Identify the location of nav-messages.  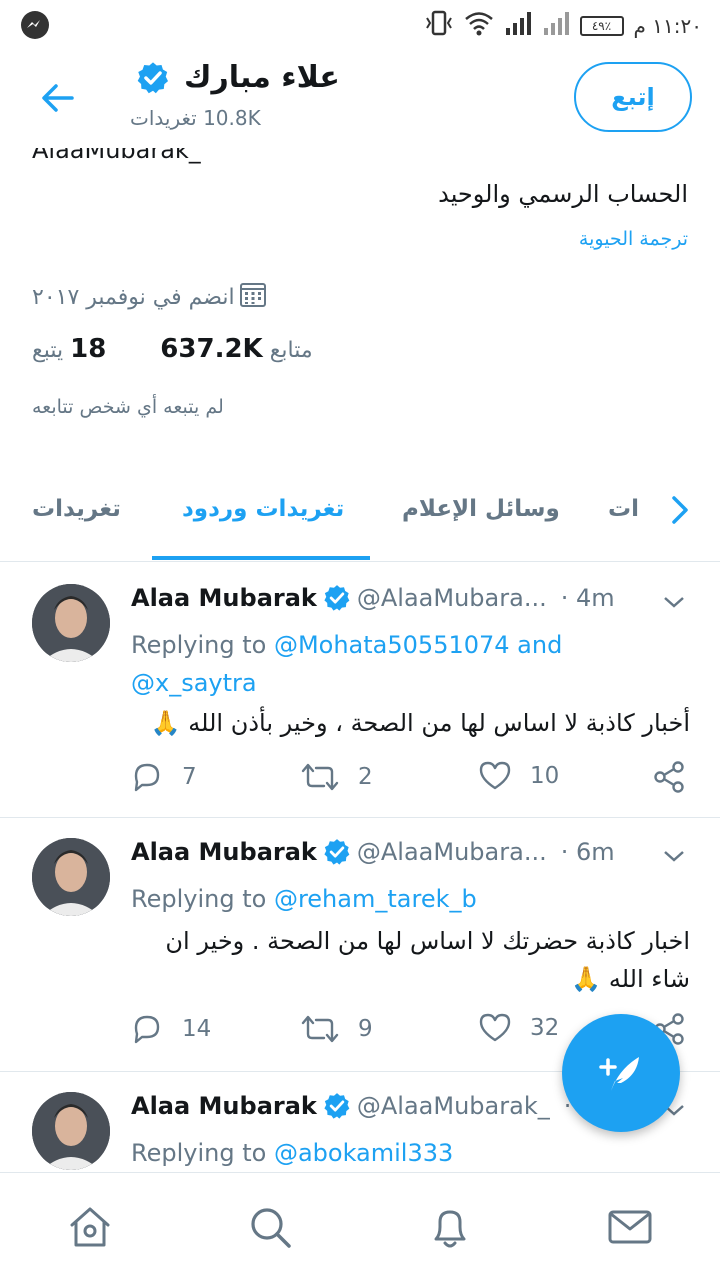
(630, 1227).